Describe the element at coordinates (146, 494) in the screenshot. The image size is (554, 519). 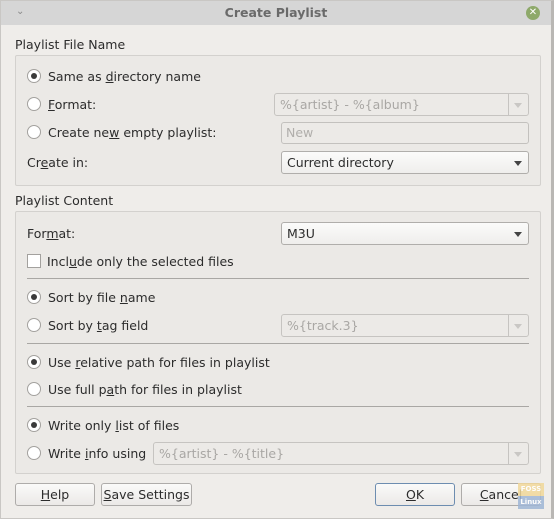
I see `save-settings-button: Save Settings` at that location.